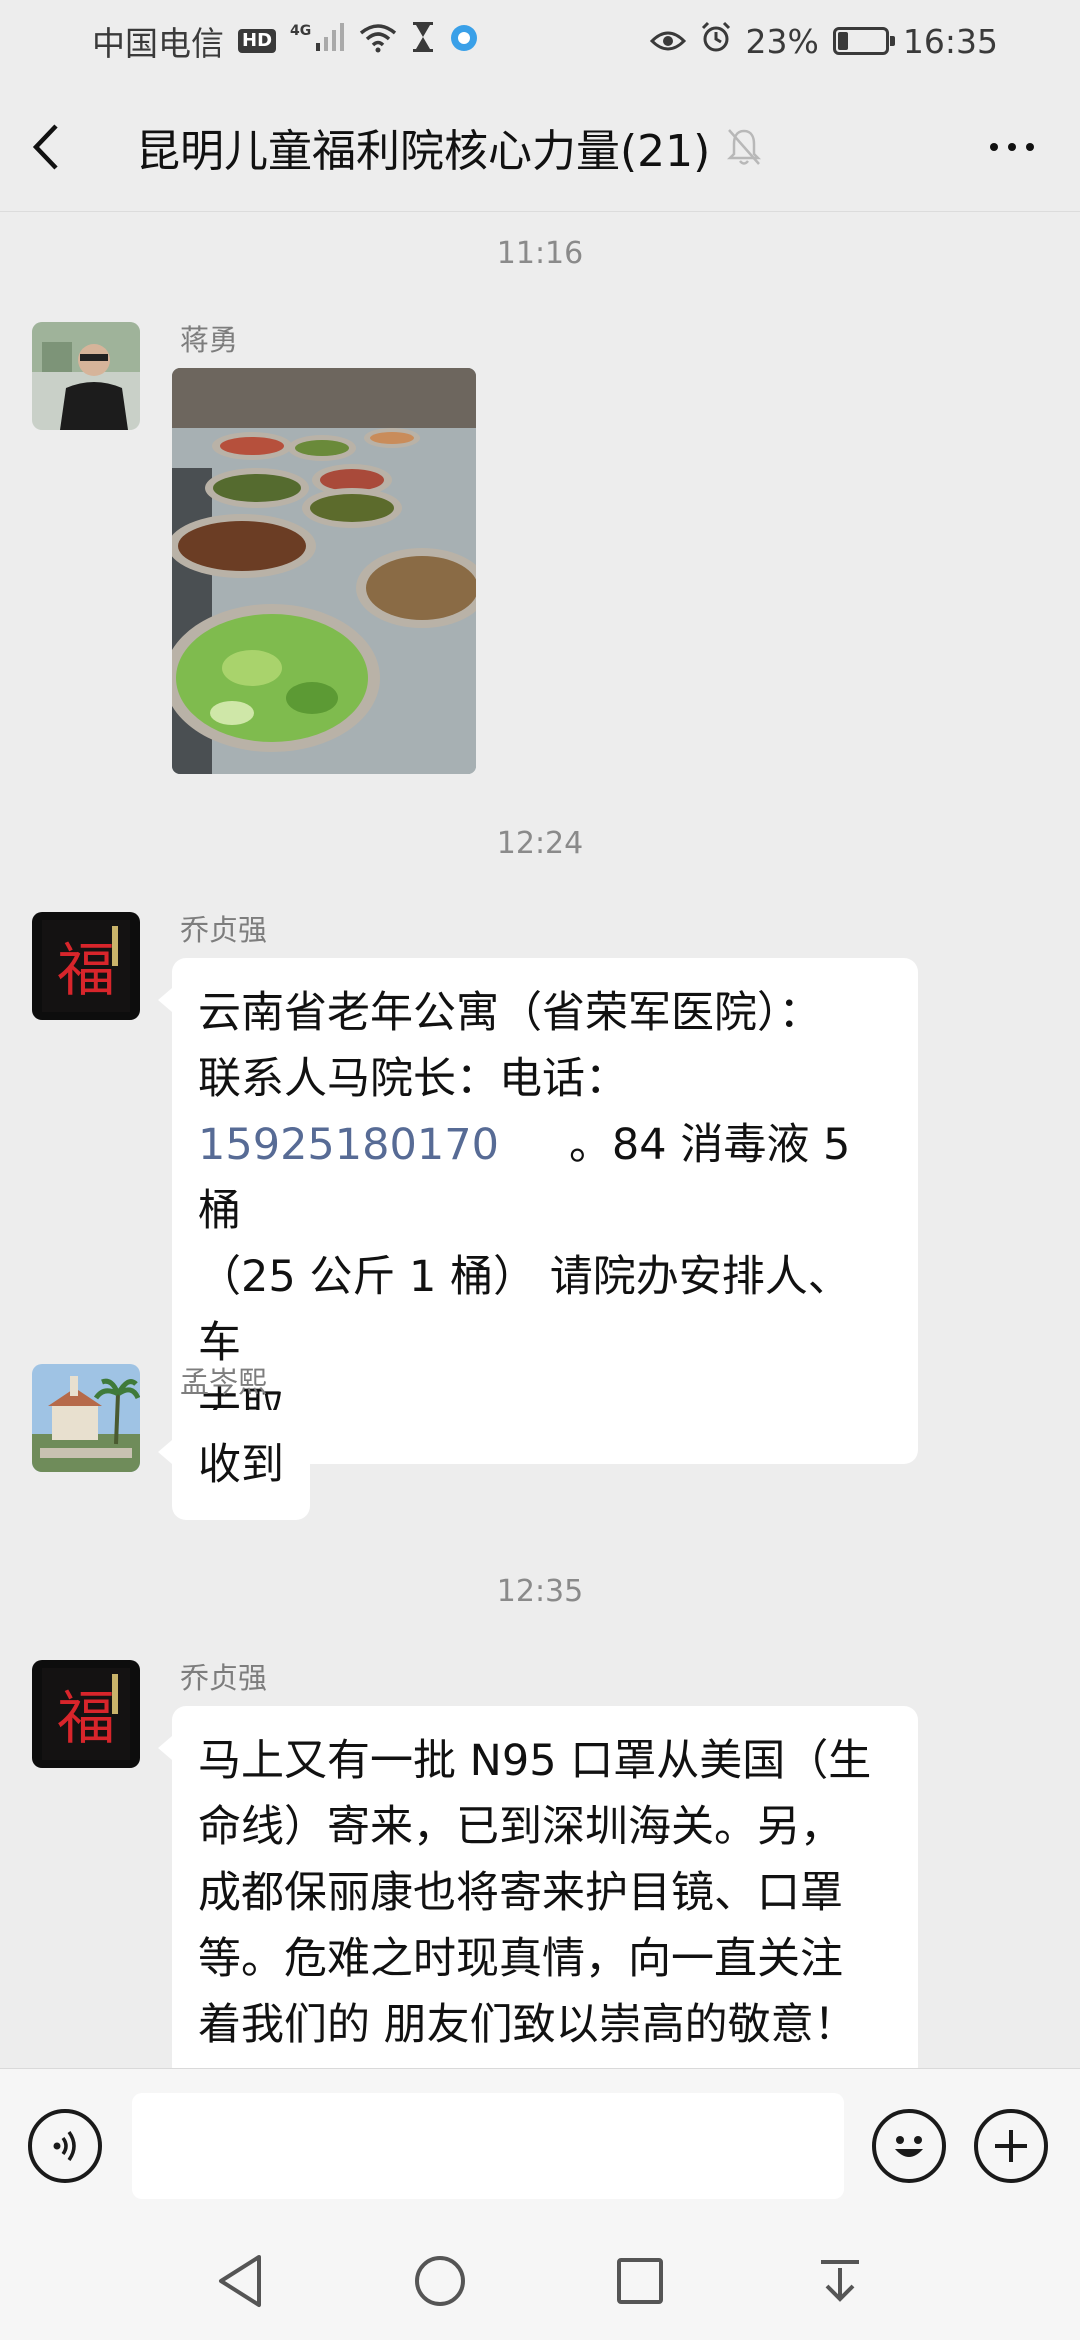 The image size is (1080, 2340). What do you see at coordinates (1012, 147) in the screenshot?
I see `more-dots-icon` at bounding box center [1012, 147].